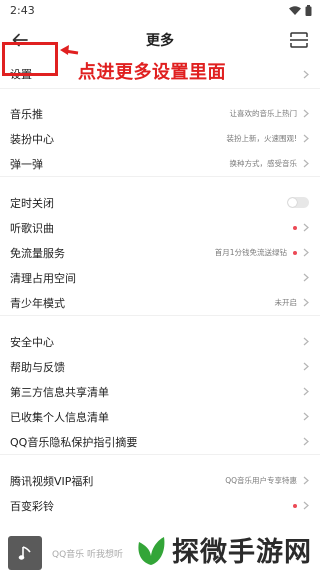  What do you see at coordinates (88, 554) in the screenshot?
I see `player-text: QQ音乐 听我想听` at bounding box center [88, 554].